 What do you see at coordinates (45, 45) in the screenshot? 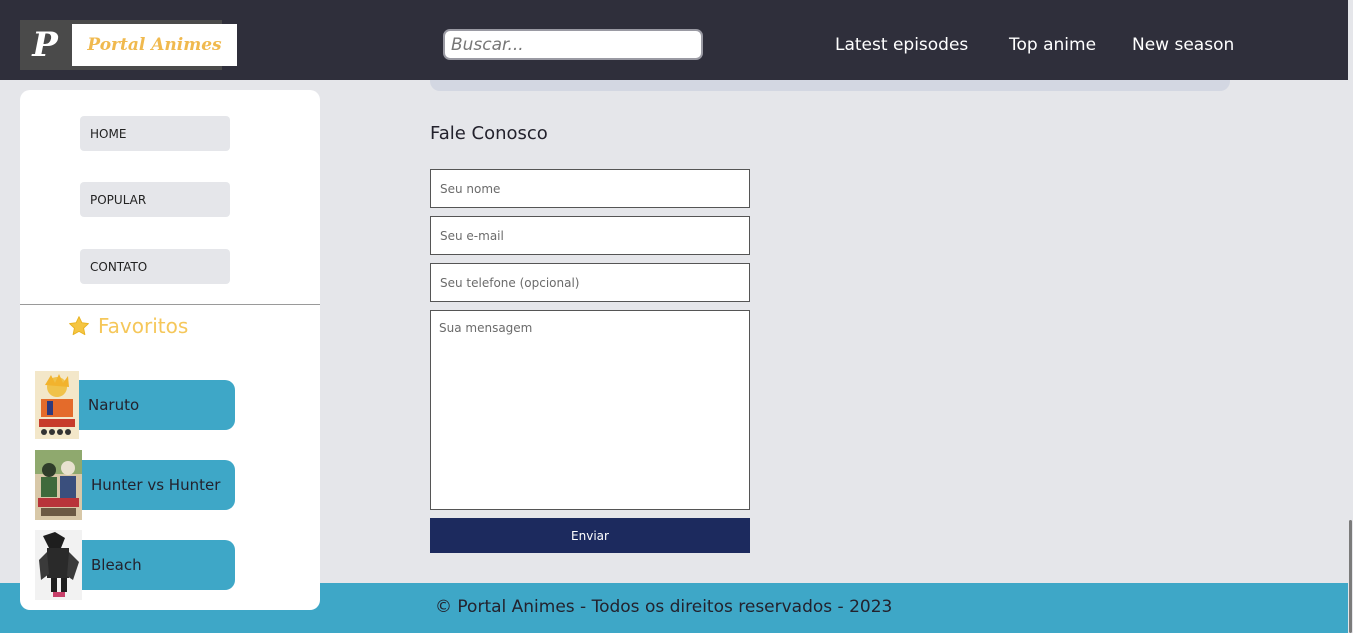
I see `logo-mark: P` at bounding box center [45, 45].